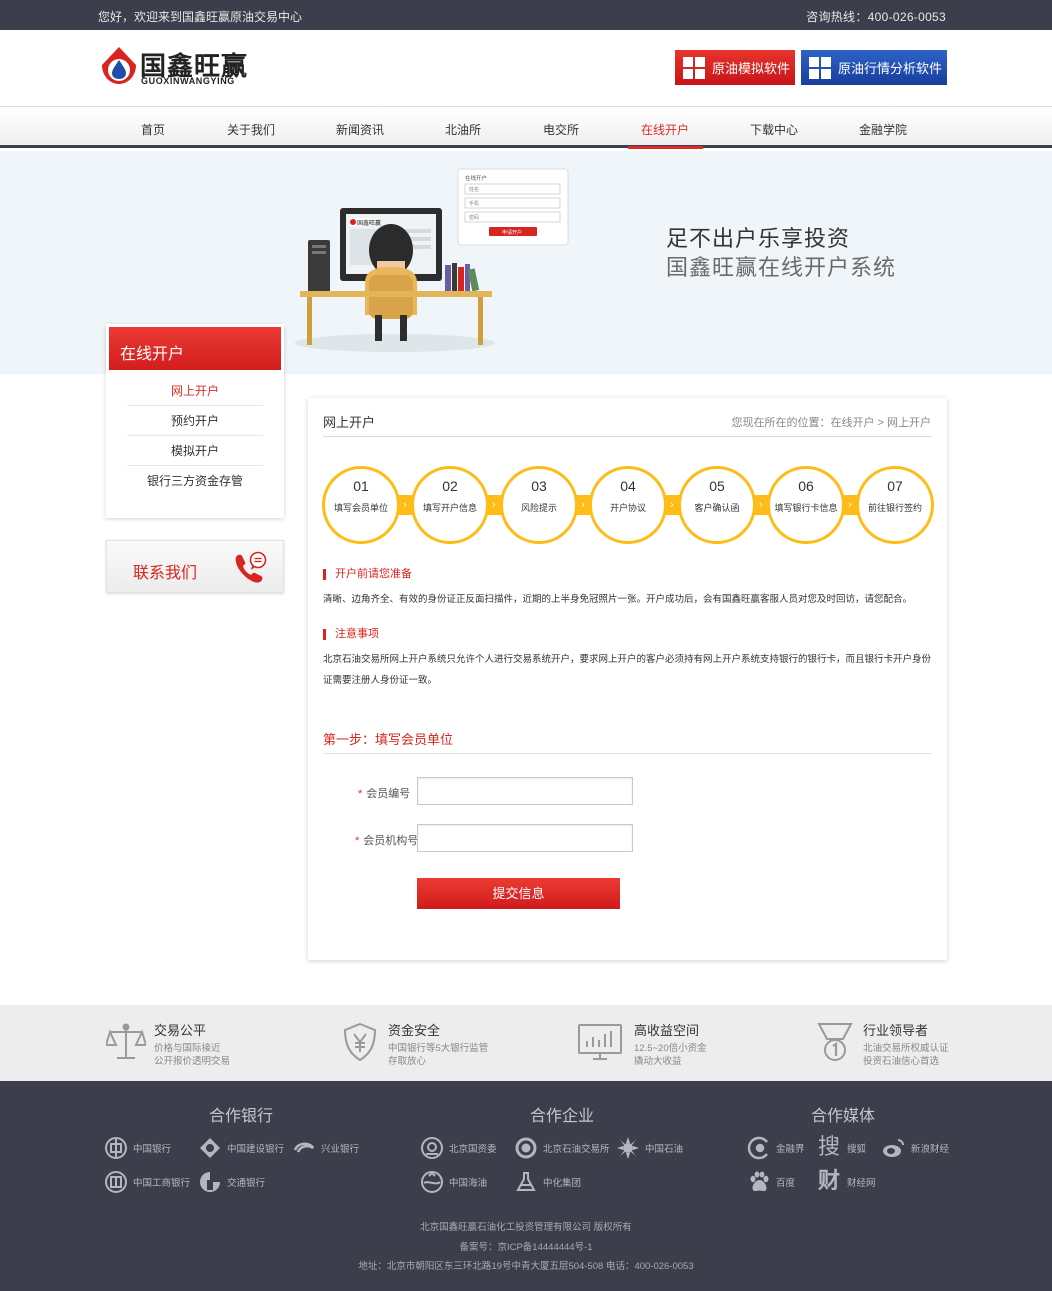 Image resolution: width=1052 pixels, height=1291 pixels. What do you see at coordinates (340, 1149) in the screenshot?
I see `partner-label: 兴业银行` at bounding box center [340, 1149].